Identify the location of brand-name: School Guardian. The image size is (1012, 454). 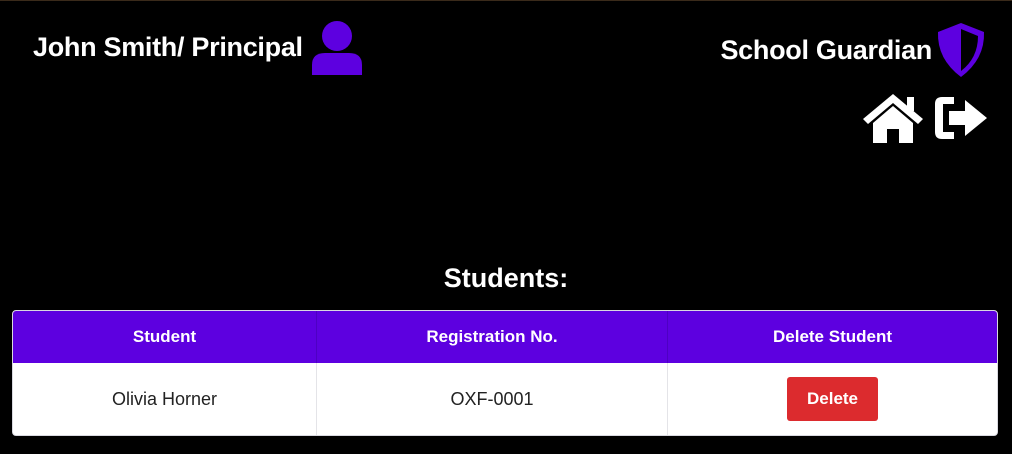
(826, 49).